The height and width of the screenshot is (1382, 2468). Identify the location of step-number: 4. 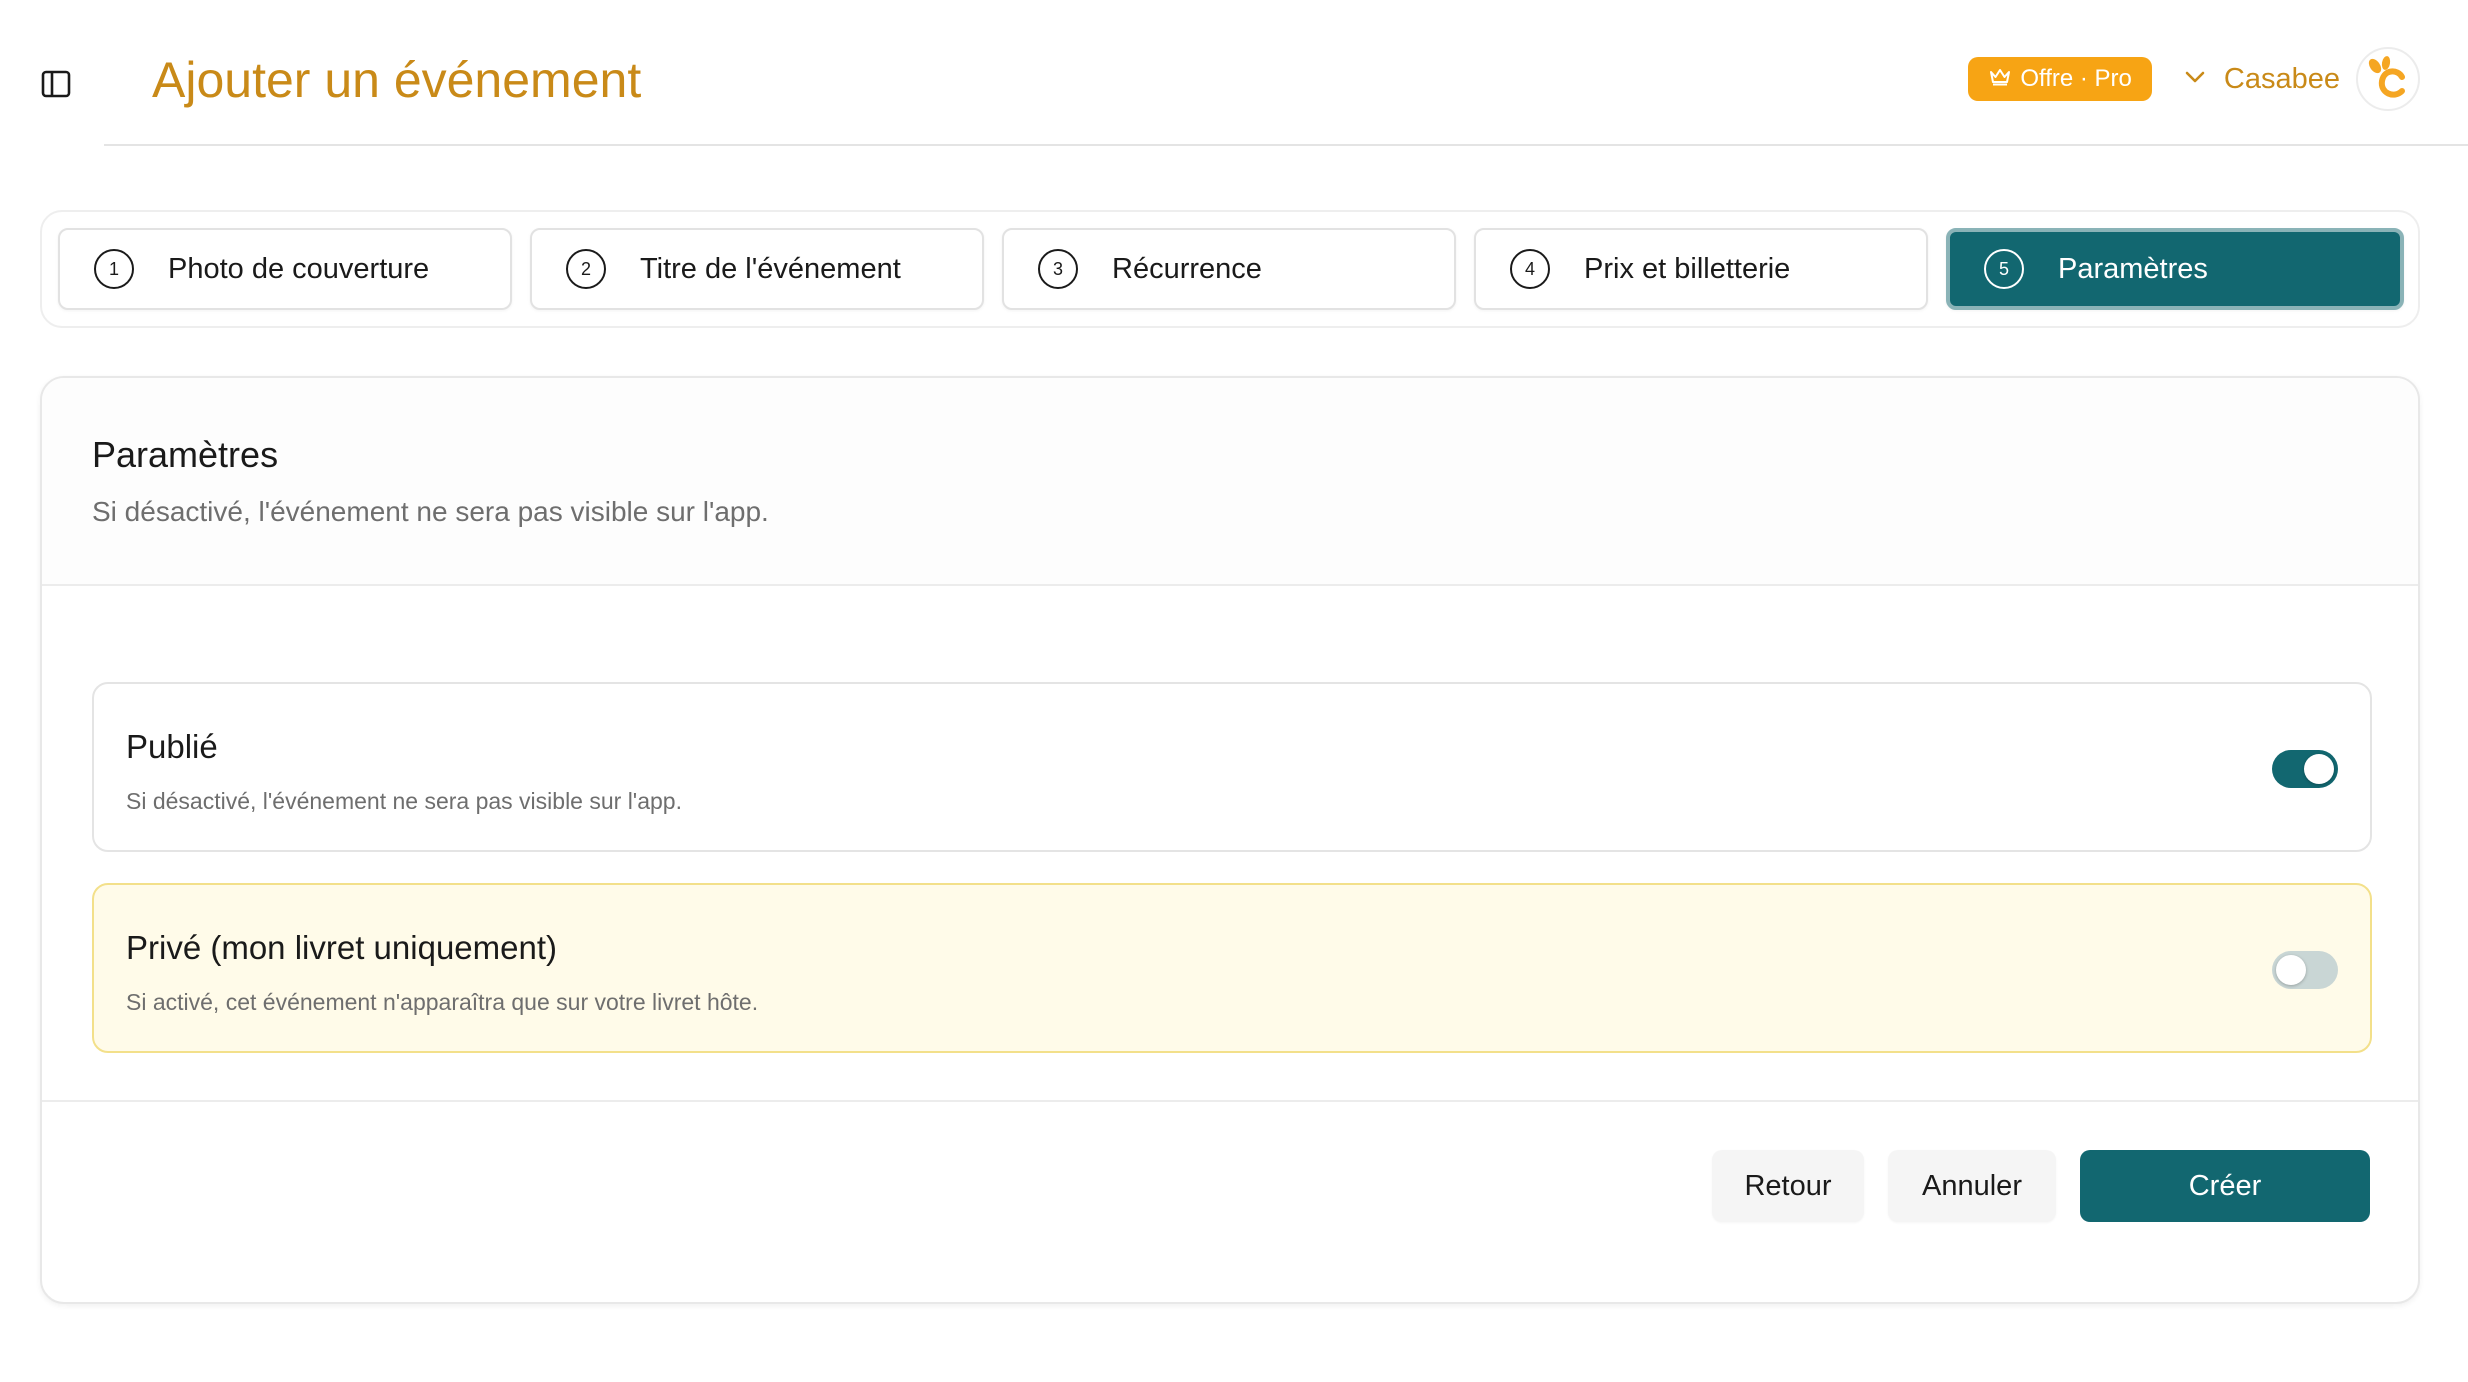
(1530, 269).